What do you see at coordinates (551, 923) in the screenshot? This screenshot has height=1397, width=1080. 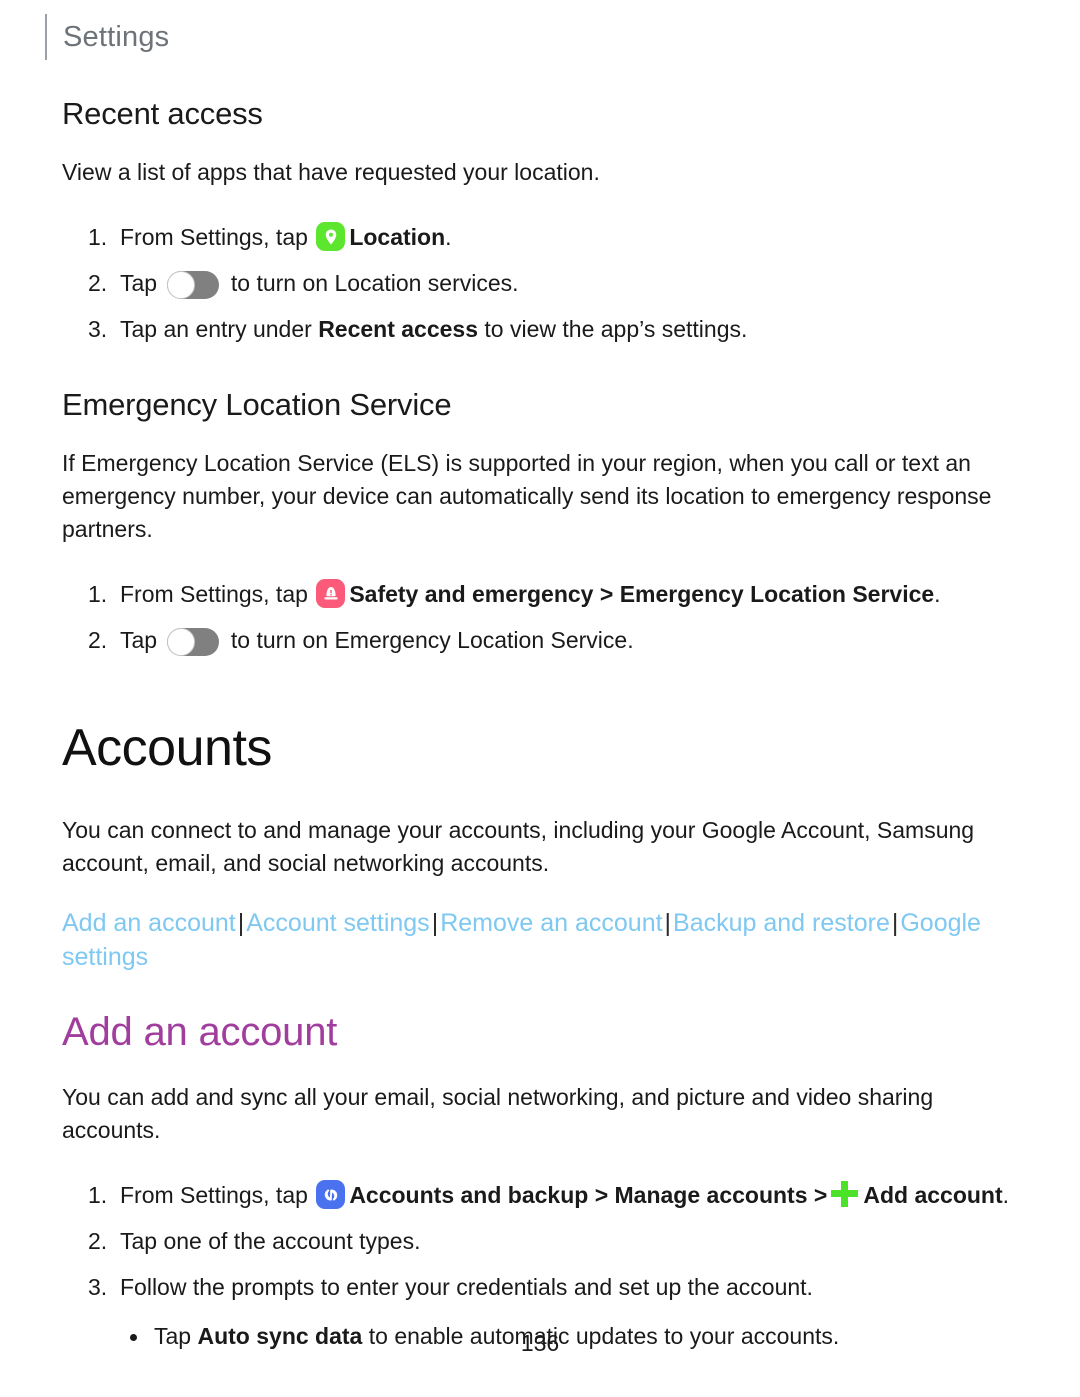 I see `link-remove-an-account: Remove an account` at bounding box center [551, 923].